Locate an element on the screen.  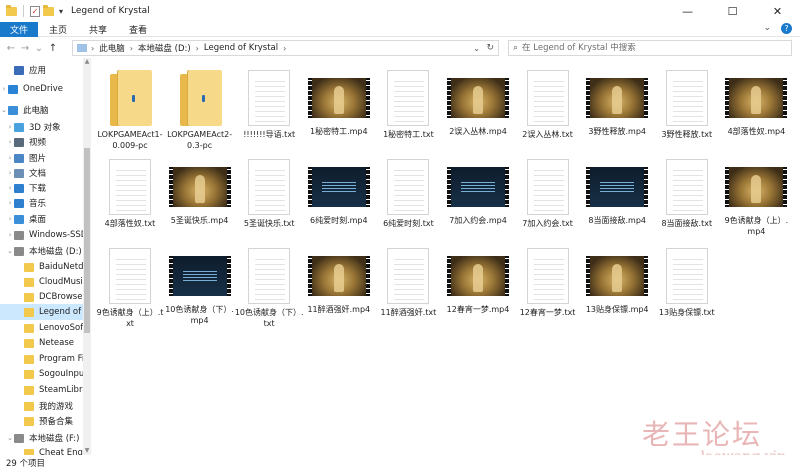
tab-file: 文件 is located at coordinates (19, 29).